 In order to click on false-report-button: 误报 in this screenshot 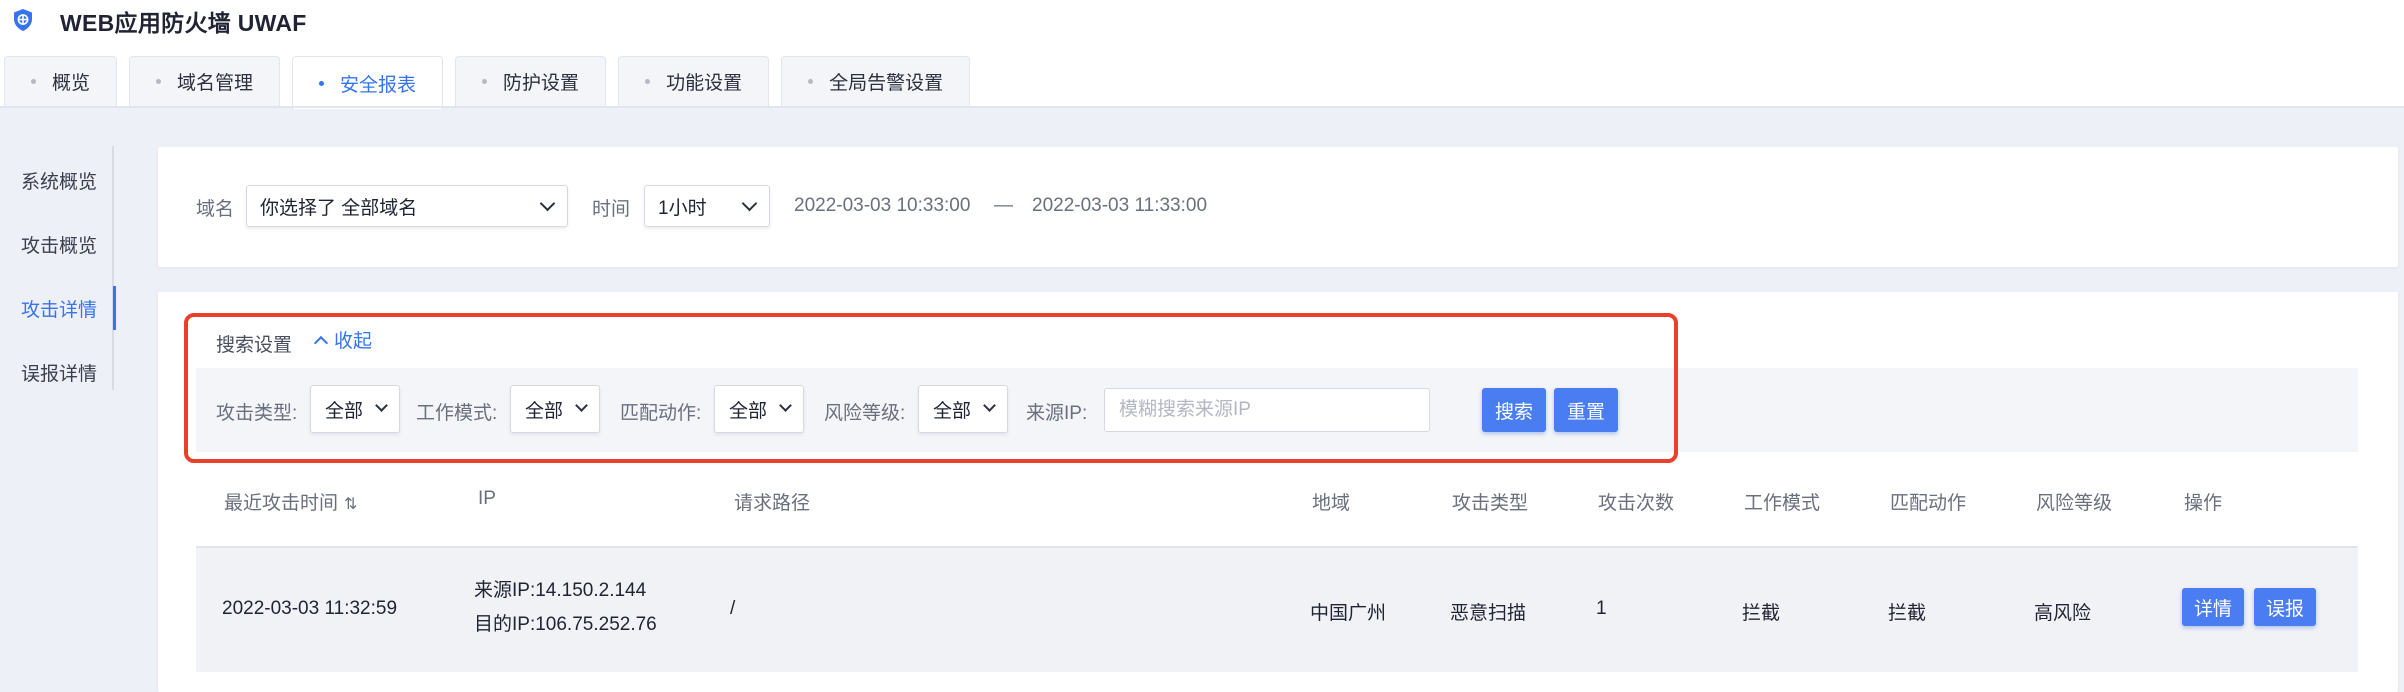, I will do `click(2285, 607)`.